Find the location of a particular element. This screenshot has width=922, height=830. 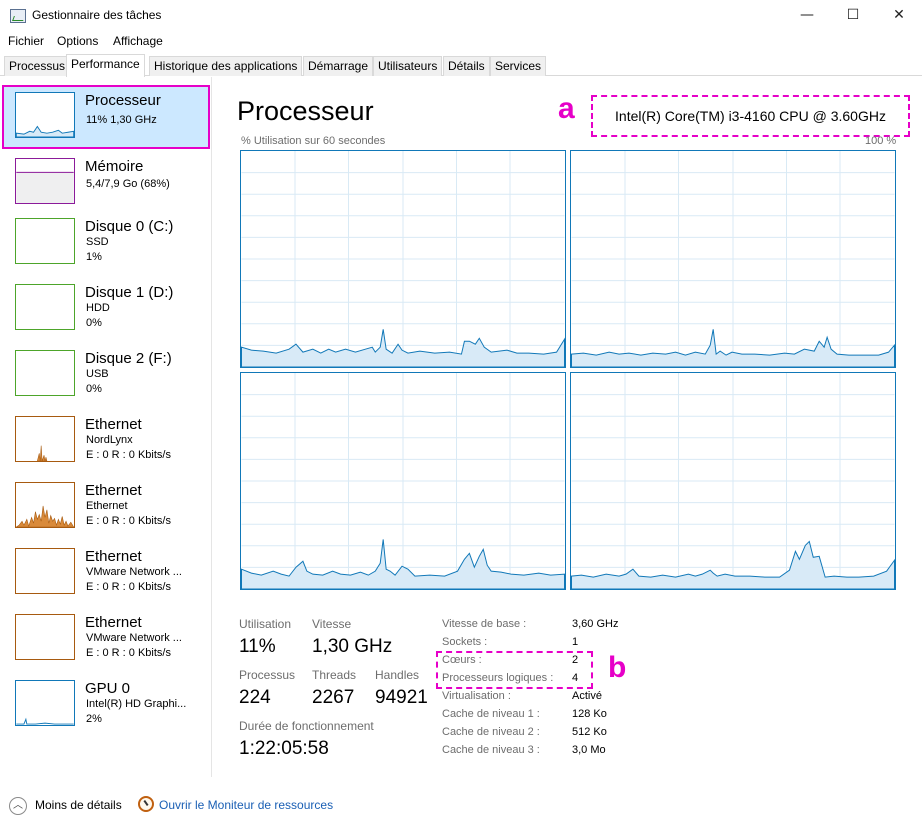

spec-label: Cache de niveau 1 : is located at coordinates (491, 714).